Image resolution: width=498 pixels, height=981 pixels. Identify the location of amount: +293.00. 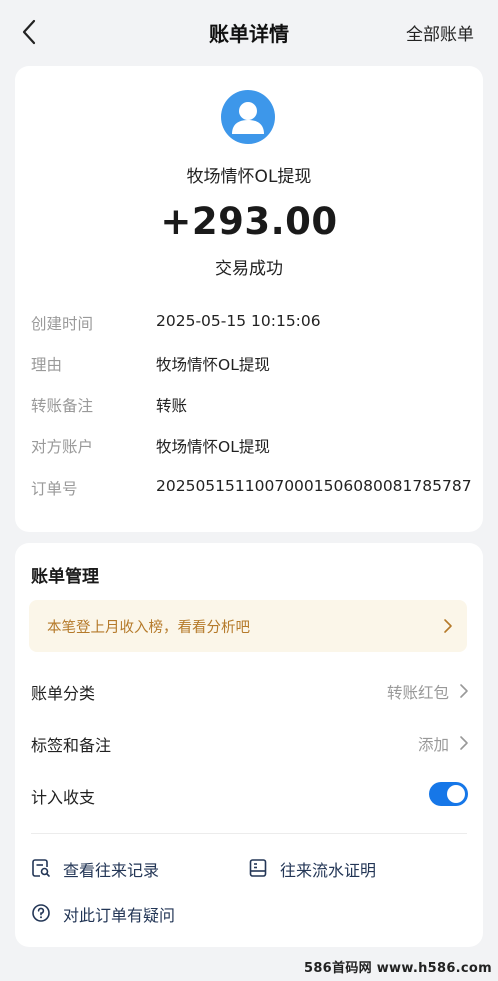
(249, 221).